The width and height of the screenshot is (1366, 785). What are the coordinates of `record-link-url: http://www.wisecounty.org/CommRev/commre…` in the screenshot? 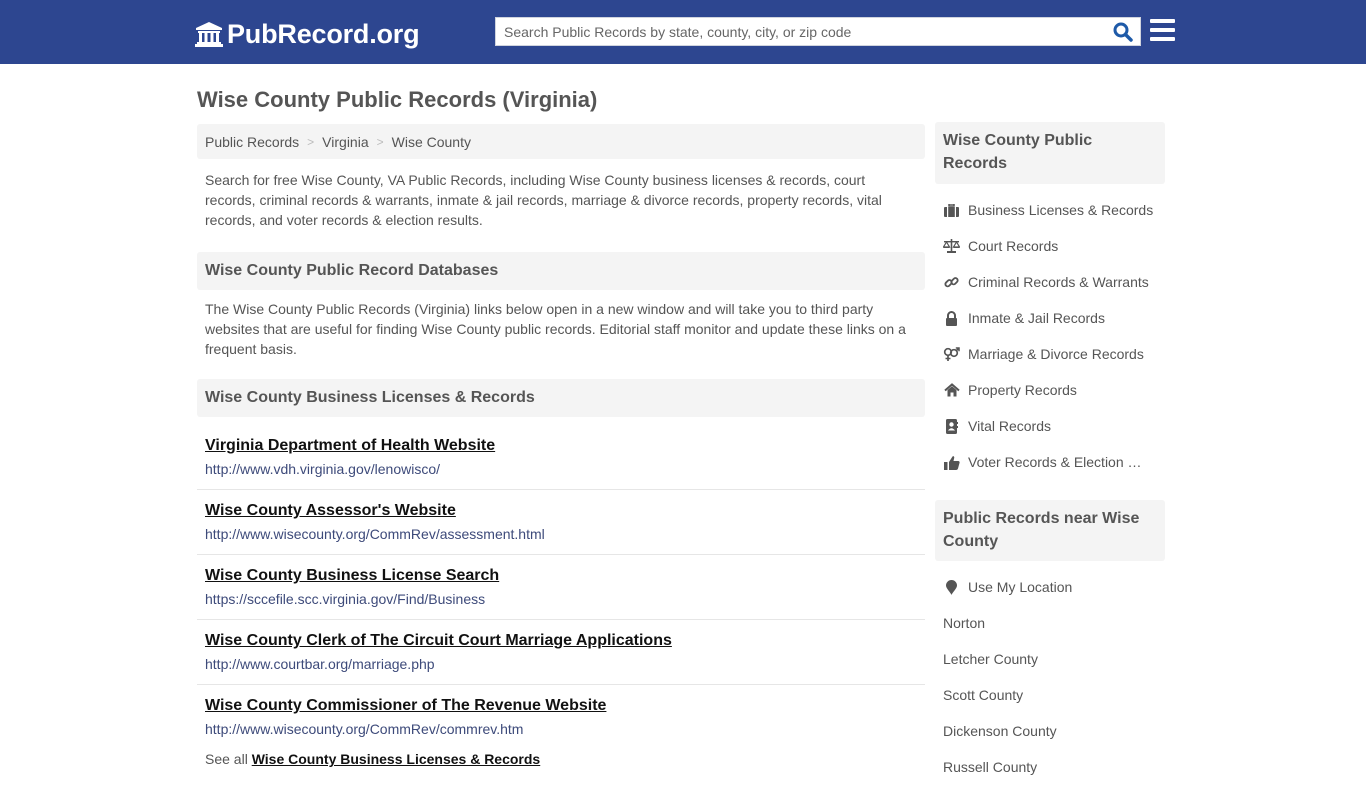 It's located at (364, 729).